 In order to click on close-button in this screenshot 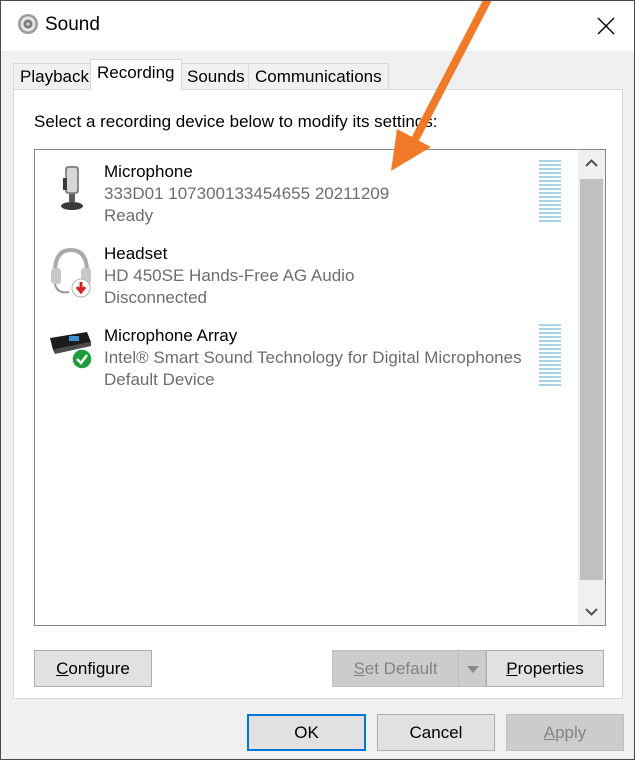, I will do `click(606, 26)`.